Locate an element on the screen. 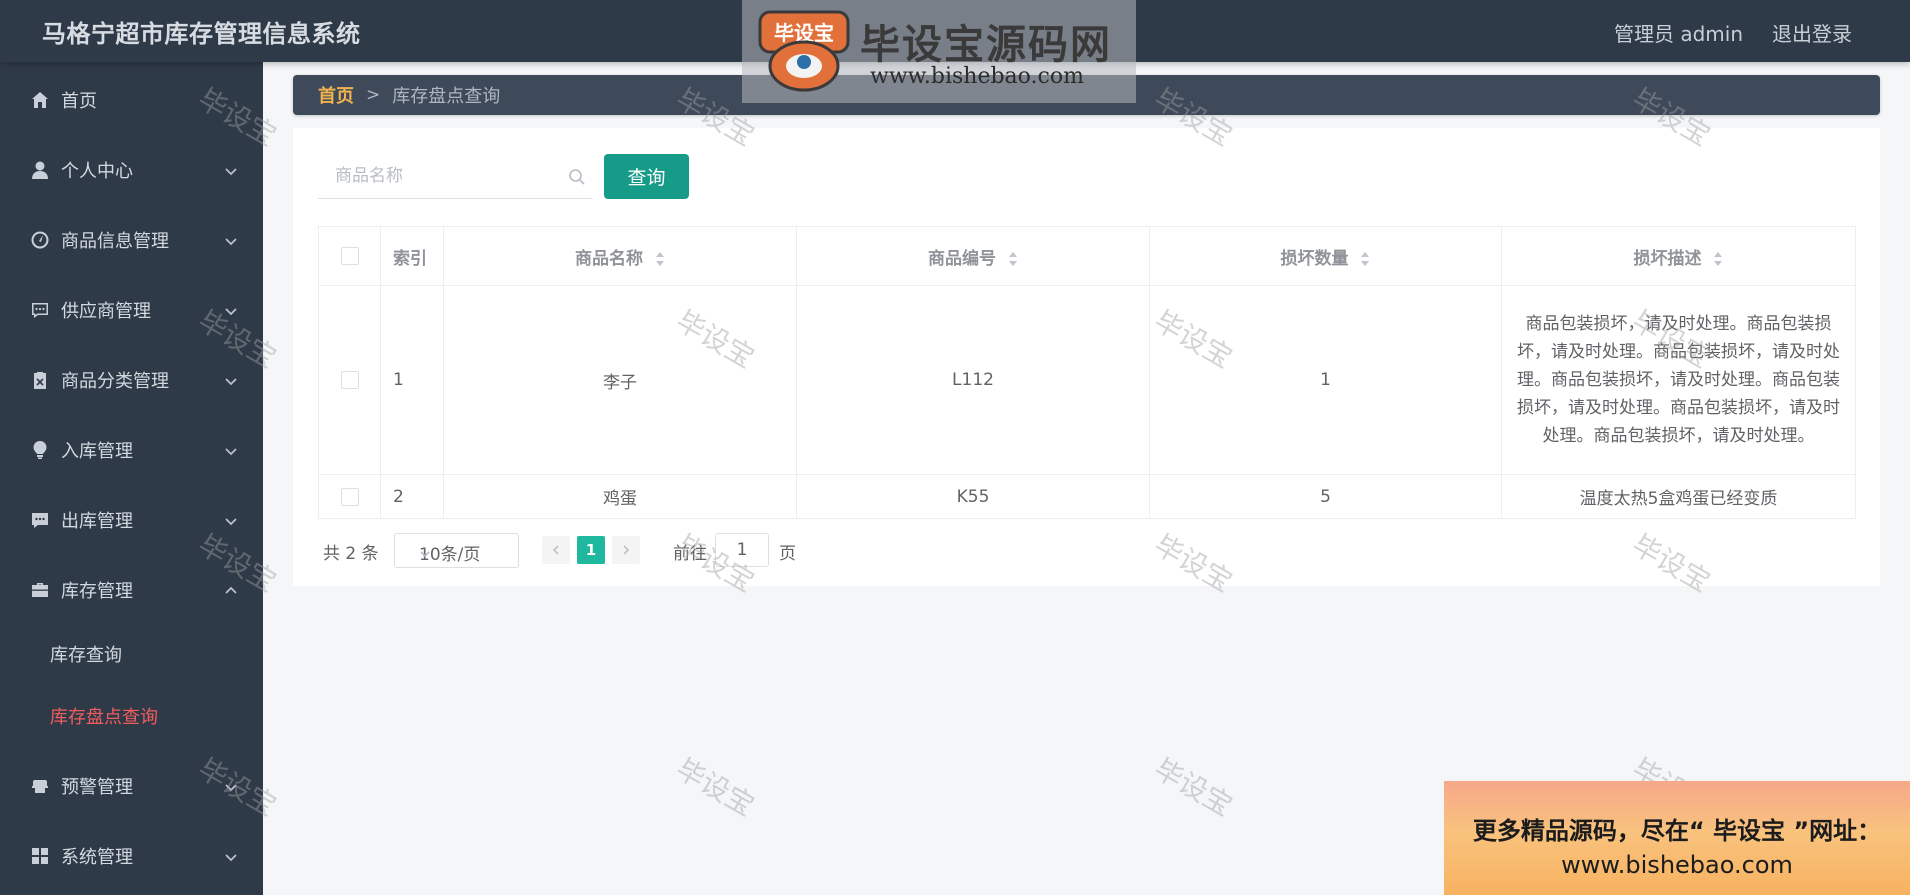 The image size is (1910, 895). sidebar-item-label: 入库管理 is located at coordinates (97, 451).